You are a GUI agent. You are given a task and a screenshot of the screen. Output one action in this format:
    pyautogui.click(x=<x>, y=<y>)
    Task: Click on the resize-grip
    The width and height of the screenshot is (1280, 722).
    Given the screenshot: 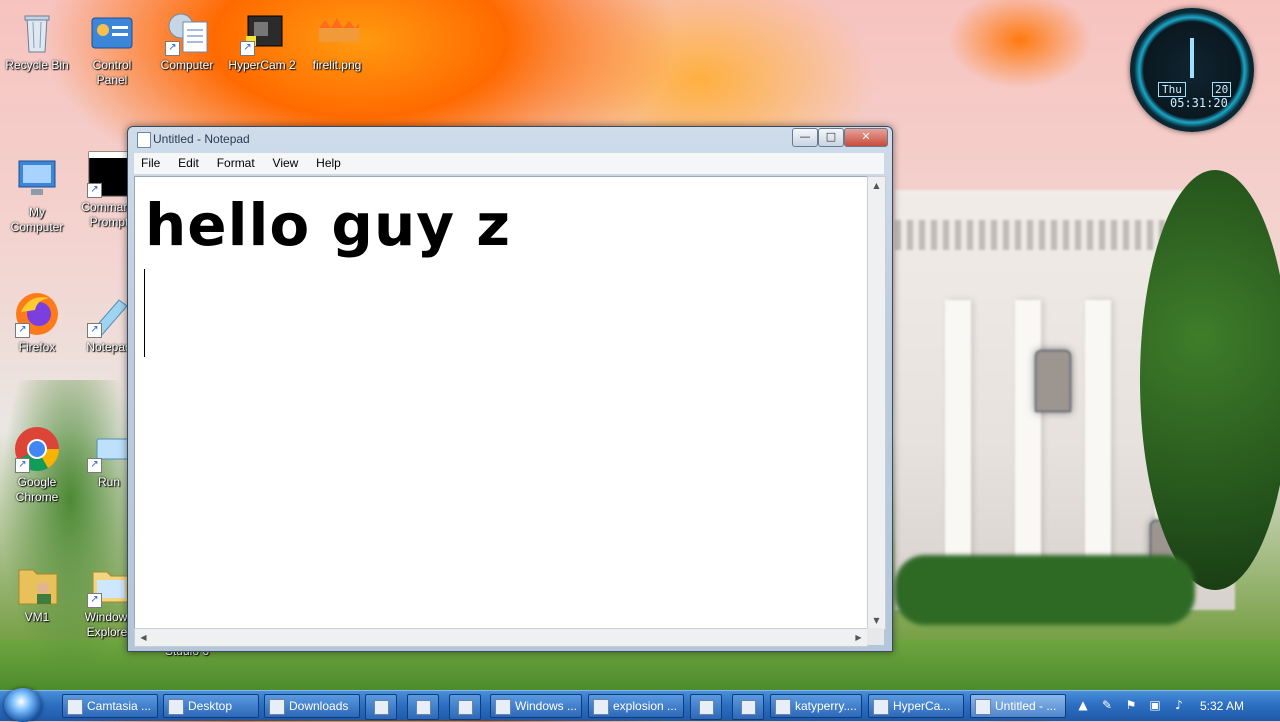 What is the action you would take?
    pyautogui.click(x=875, y=636)
    